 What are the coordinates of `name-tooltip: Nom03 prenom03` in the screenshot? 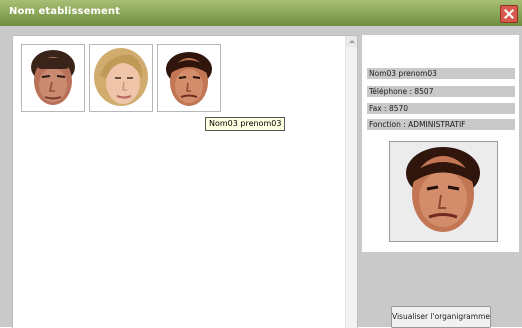 It's located at (245, 124).